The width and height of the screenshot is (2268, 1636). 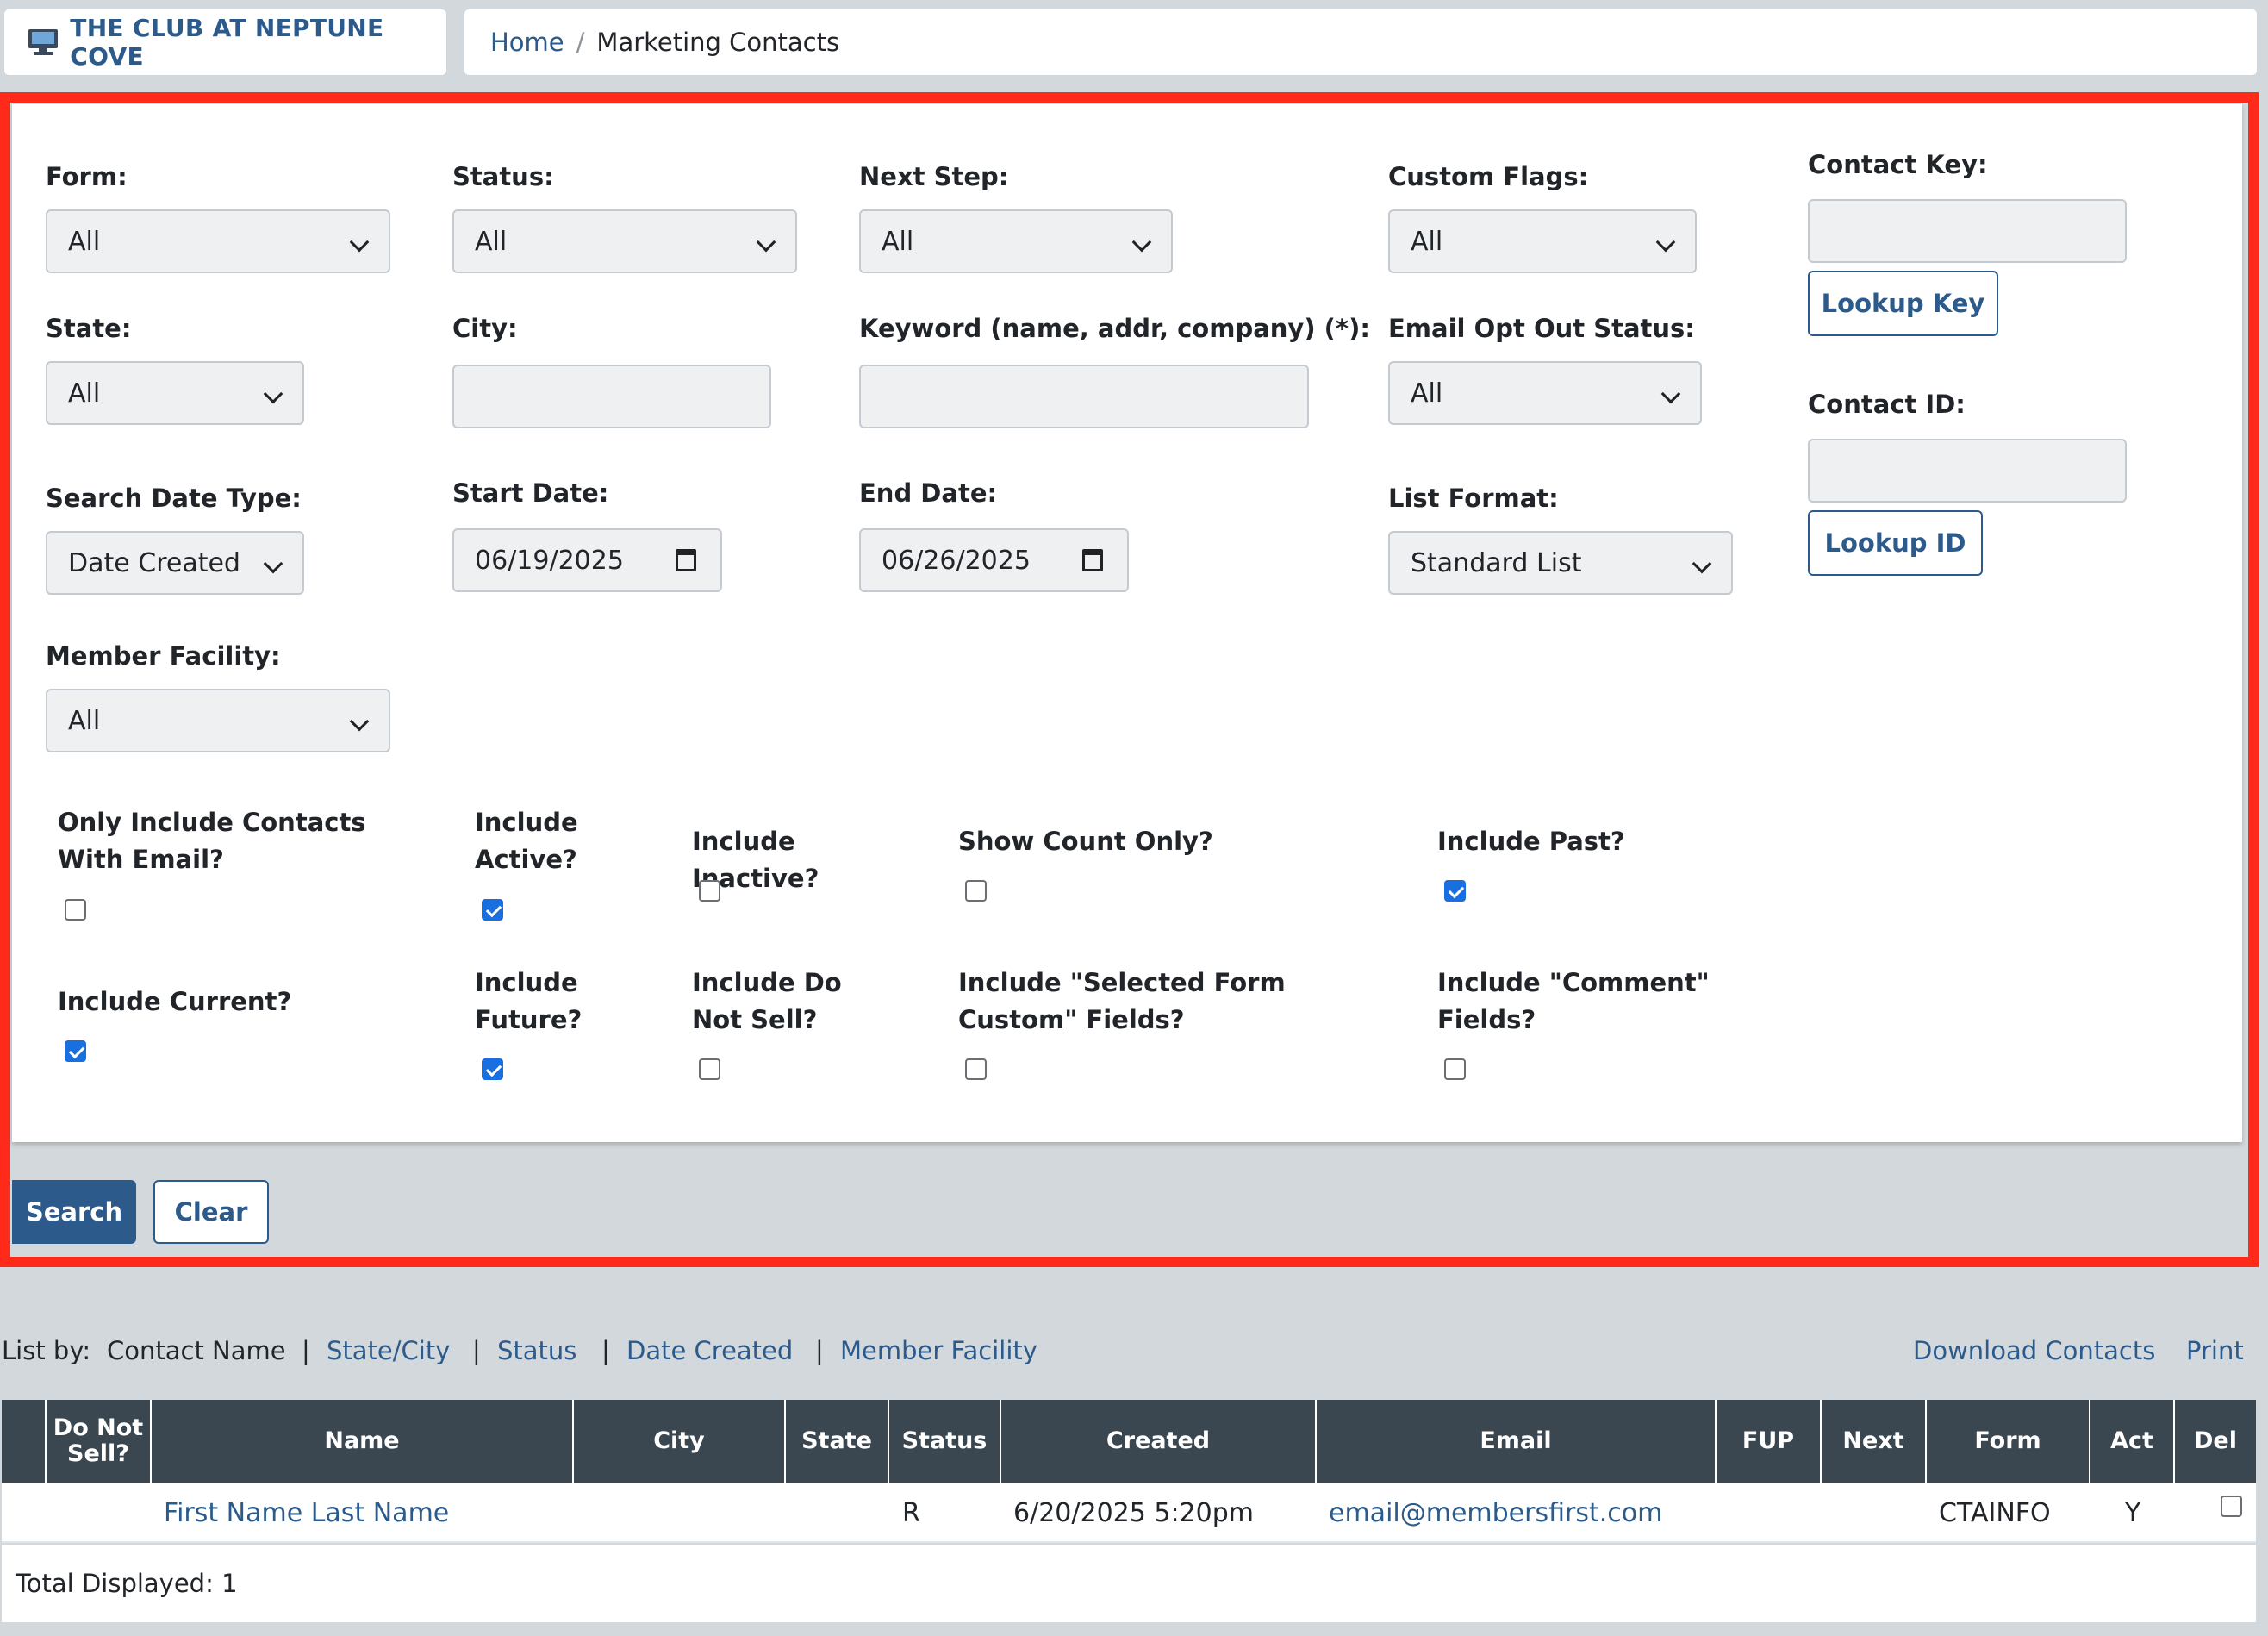 I want to click on brand-header: THE CLUB AT NEPTUNE COVE, so click(x=225, y=43).